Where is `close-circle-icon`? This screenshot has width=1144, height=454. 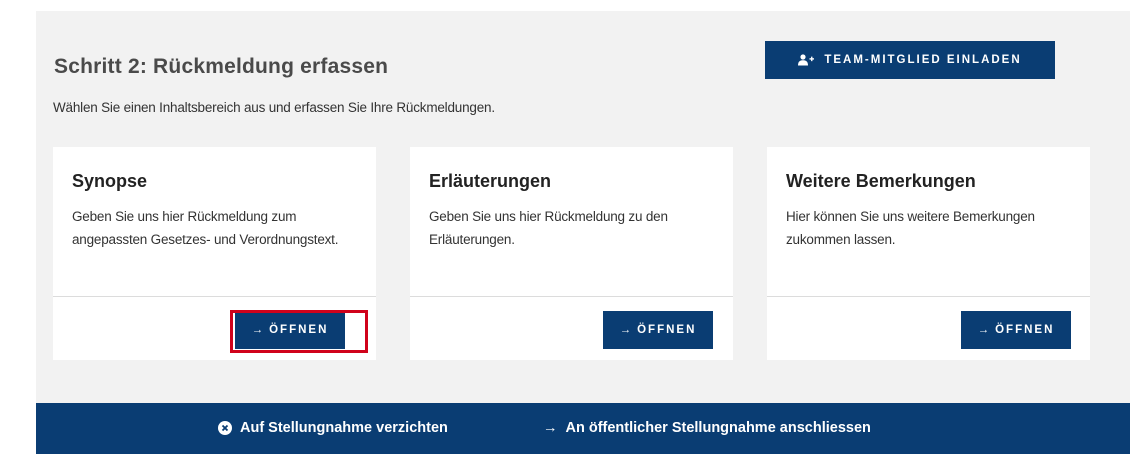
close-circle-icon is located at coordinates (225, 428).